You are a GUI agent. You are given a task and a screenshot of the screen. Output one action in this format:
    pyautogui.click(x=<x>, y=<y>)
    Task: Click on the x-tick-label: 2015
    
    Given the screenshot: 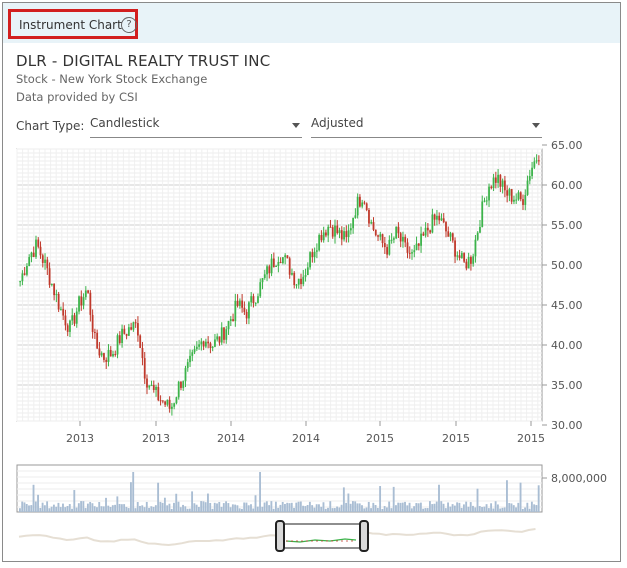 What is the action you would take?
    pyautogui.click(x=531, y=438)
    